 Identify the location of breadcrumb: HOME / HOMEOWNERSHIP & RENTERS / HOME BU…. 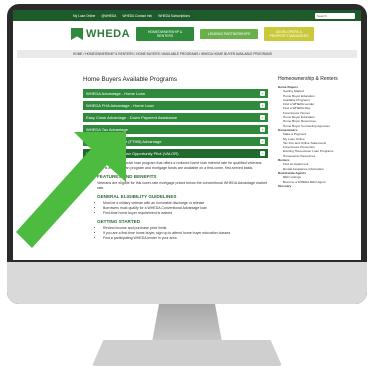
(187, 54).